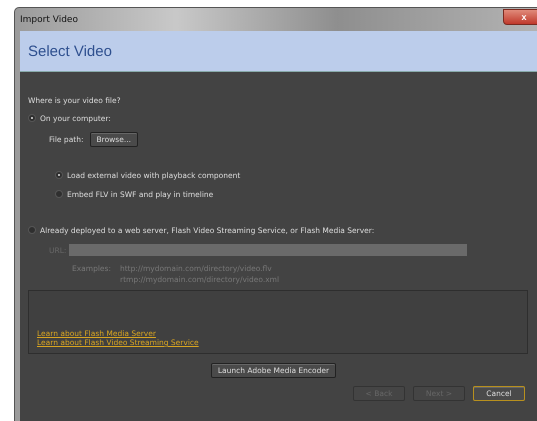 This screenshot has height=421, width=537. What do you see at coordinates (520, 16) in the screenshot?
I see `close-button: x` at bounding box center [520, 16].